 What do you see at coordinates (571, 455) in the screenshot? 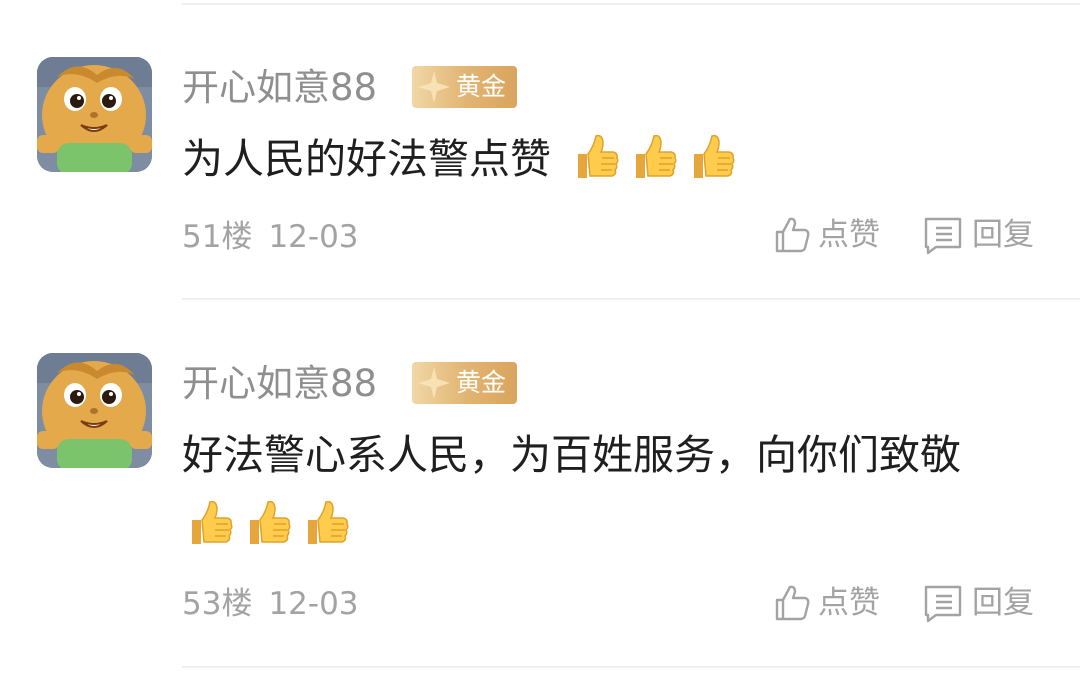
I see `comment-text: 好法警心系人民，为百姓服务，向你们致敬` at bounding box center [571, 455].